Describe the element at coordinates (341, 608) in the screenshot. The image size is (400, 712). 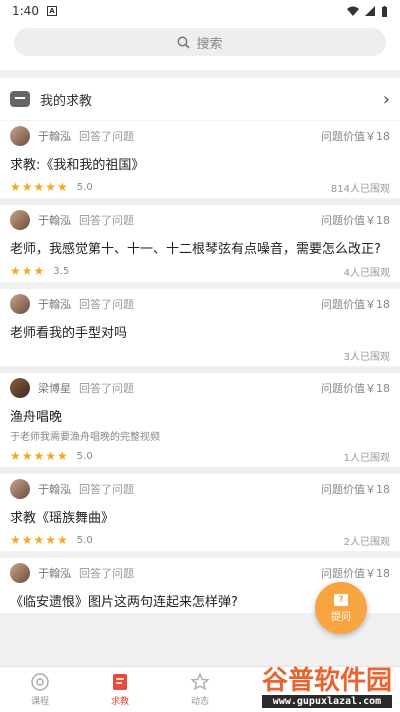
I see `ask-question-button: ? 提问` at that location.